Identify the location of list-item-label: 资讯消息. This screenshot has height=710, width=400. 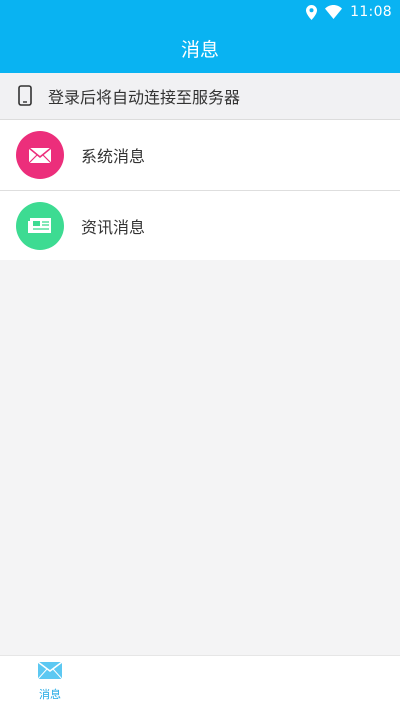
(113, 227).